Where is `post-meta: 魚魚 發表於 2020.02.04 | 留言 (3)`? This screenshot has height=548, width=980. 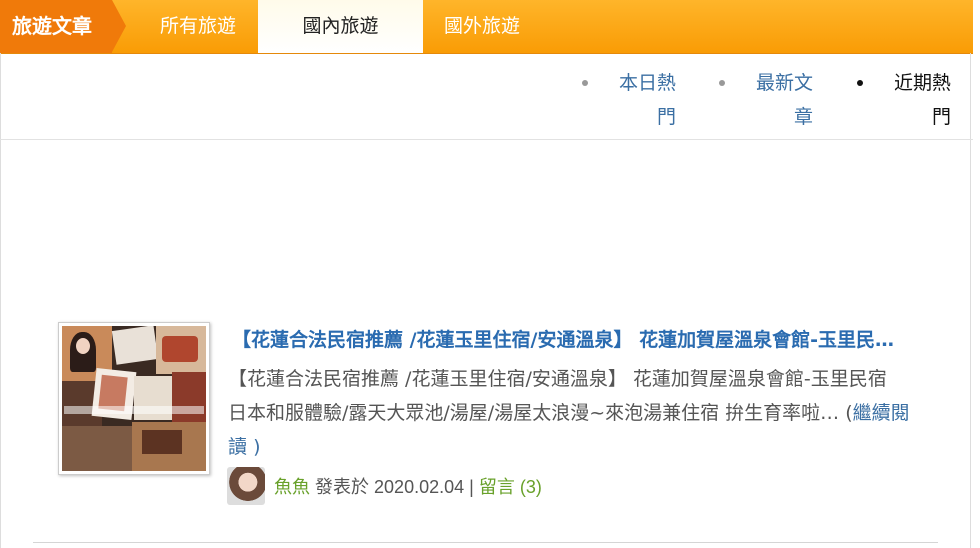
post-meta: 魚魚 發表於 2020.02.04 | 留言 (3) is located at coordinates (408, 487).